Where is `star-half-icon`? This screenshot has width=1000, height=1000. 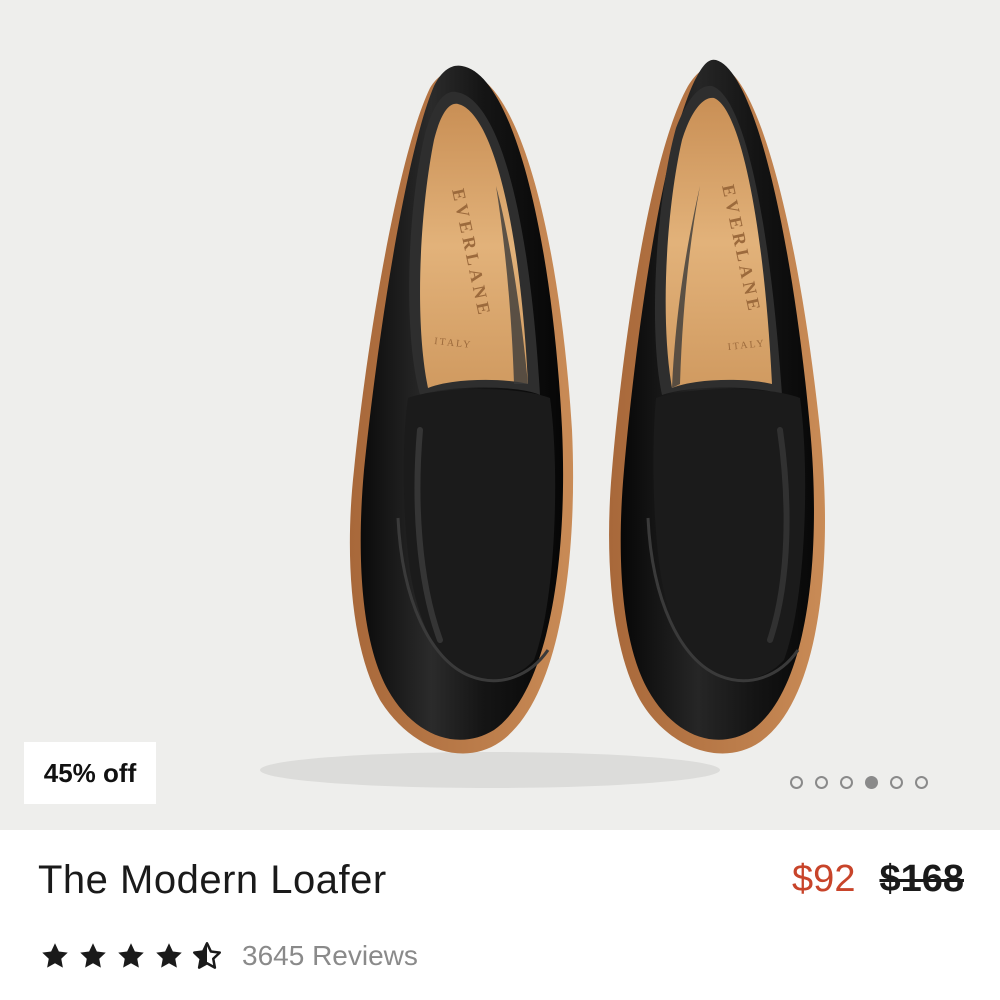 star-half-icon is located at coordinates (207, 955).